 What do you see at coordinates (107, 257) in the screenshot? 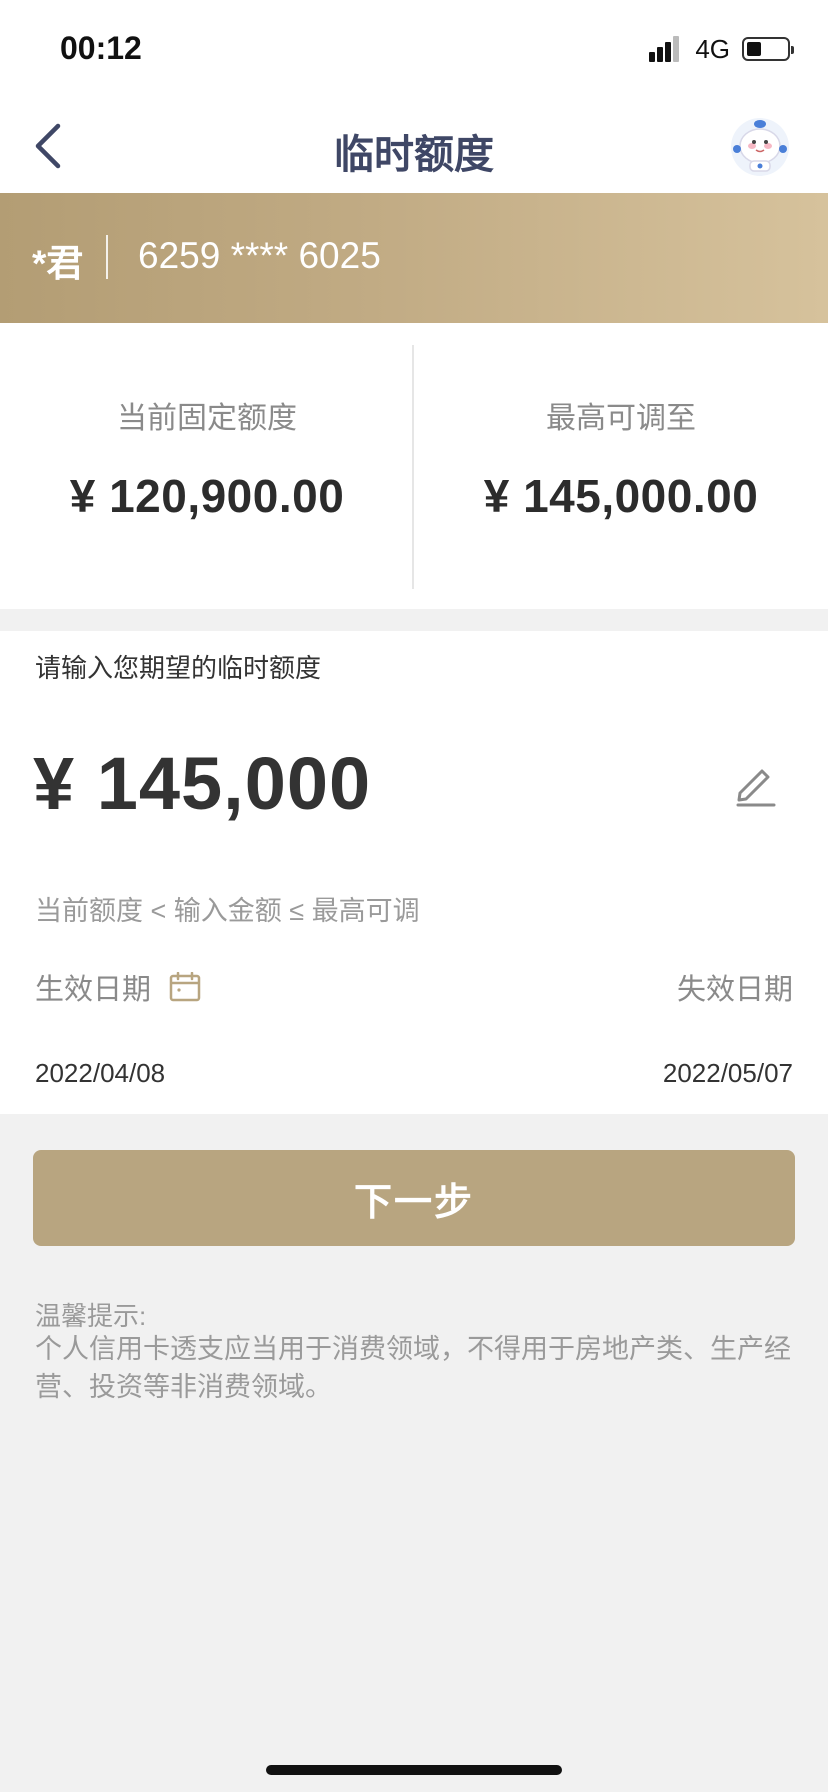
I see `card-divider` at bounding box center [107, 257].